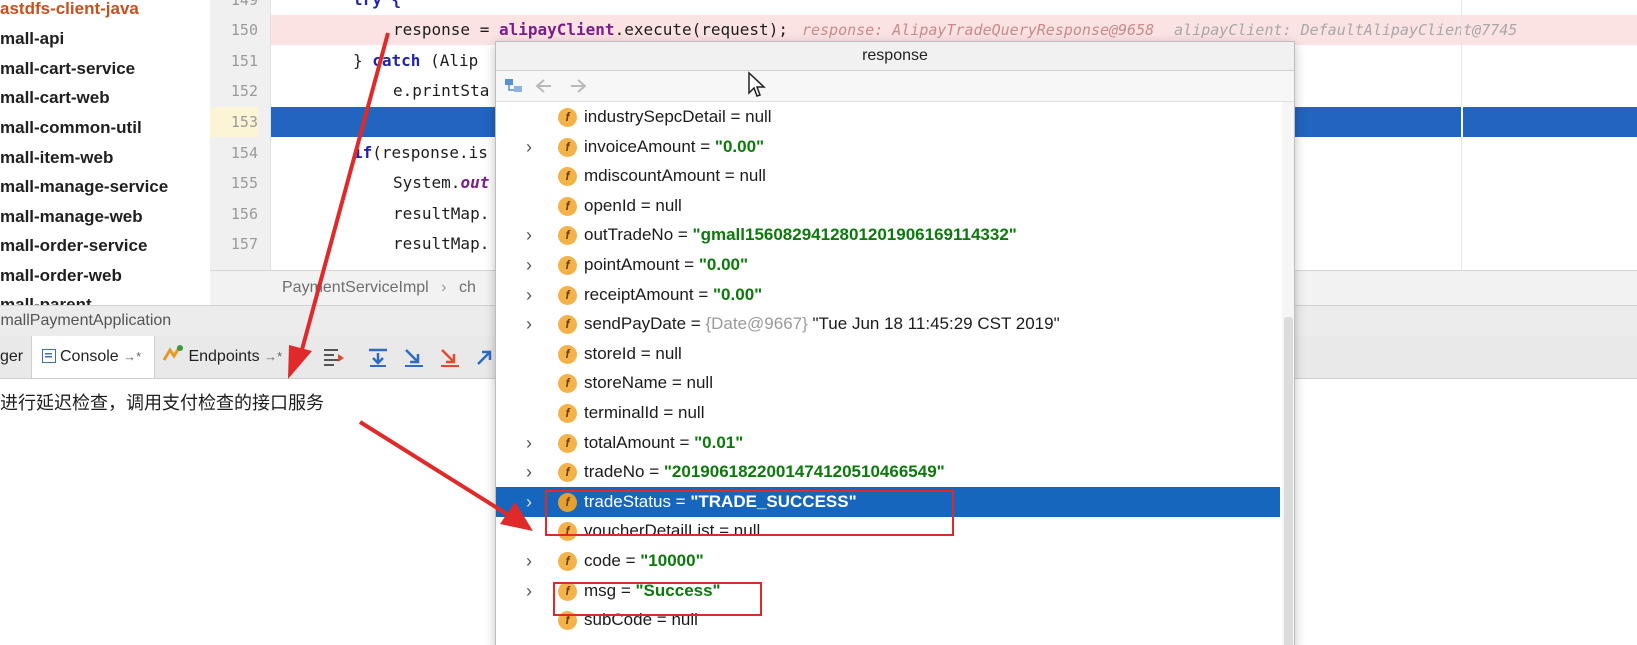  Describe the element at coordinates (227, 357) in the screenshot. I see `tab-endpoints: Endpoints →*` at that location.